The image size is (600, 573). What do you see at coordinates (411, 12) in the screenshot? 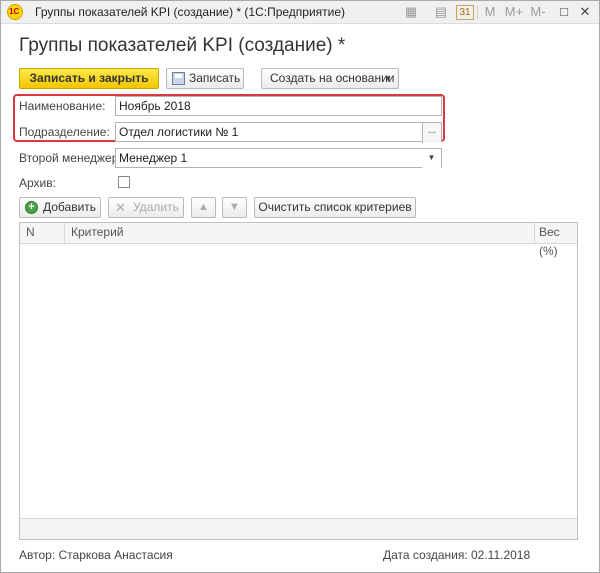
I see `save-all-icon: ▦` at bounding box center [411, 12].